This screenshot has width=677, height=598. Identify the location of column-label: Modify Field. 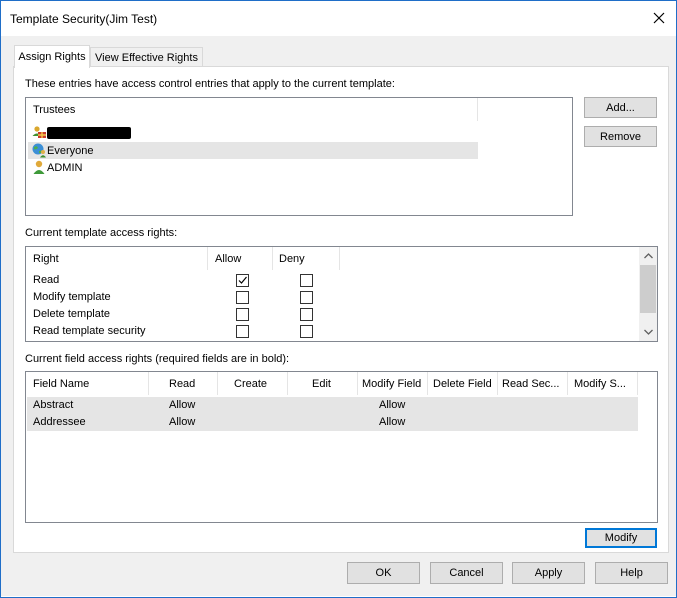
(392, 383).